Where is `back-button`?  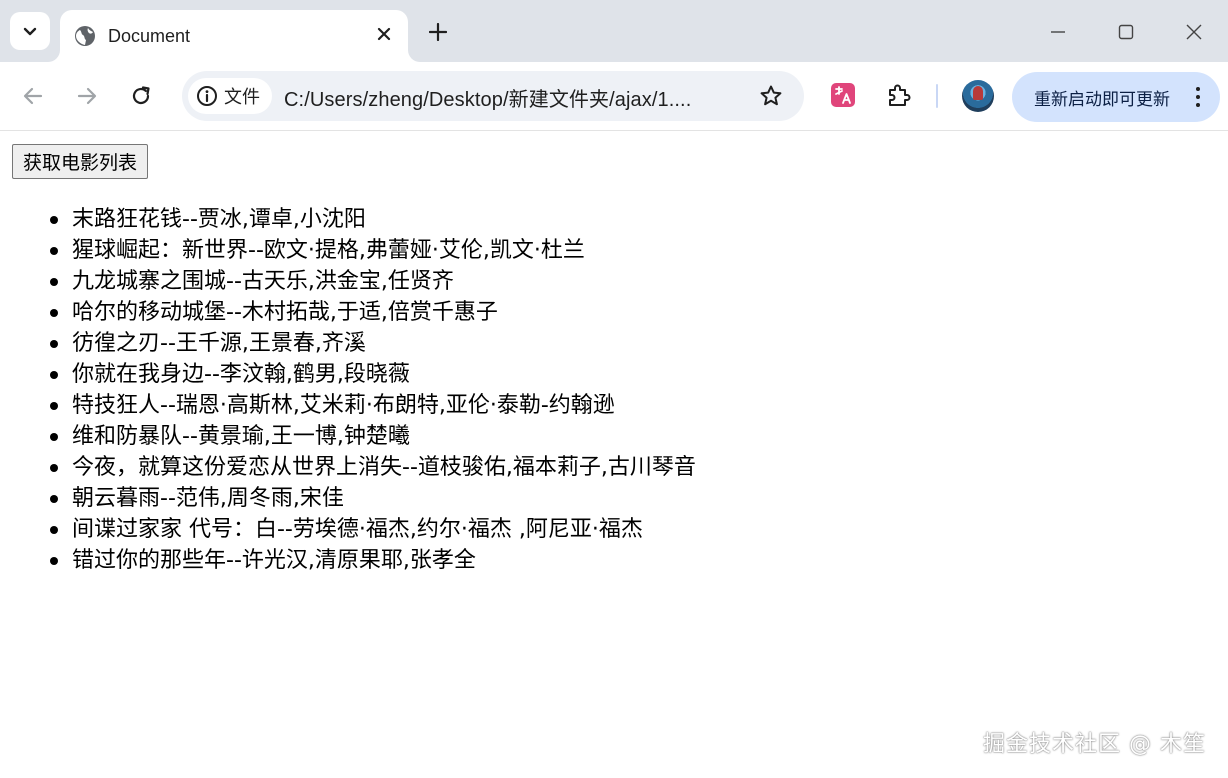
back-button is located at coordinates (33, 96).